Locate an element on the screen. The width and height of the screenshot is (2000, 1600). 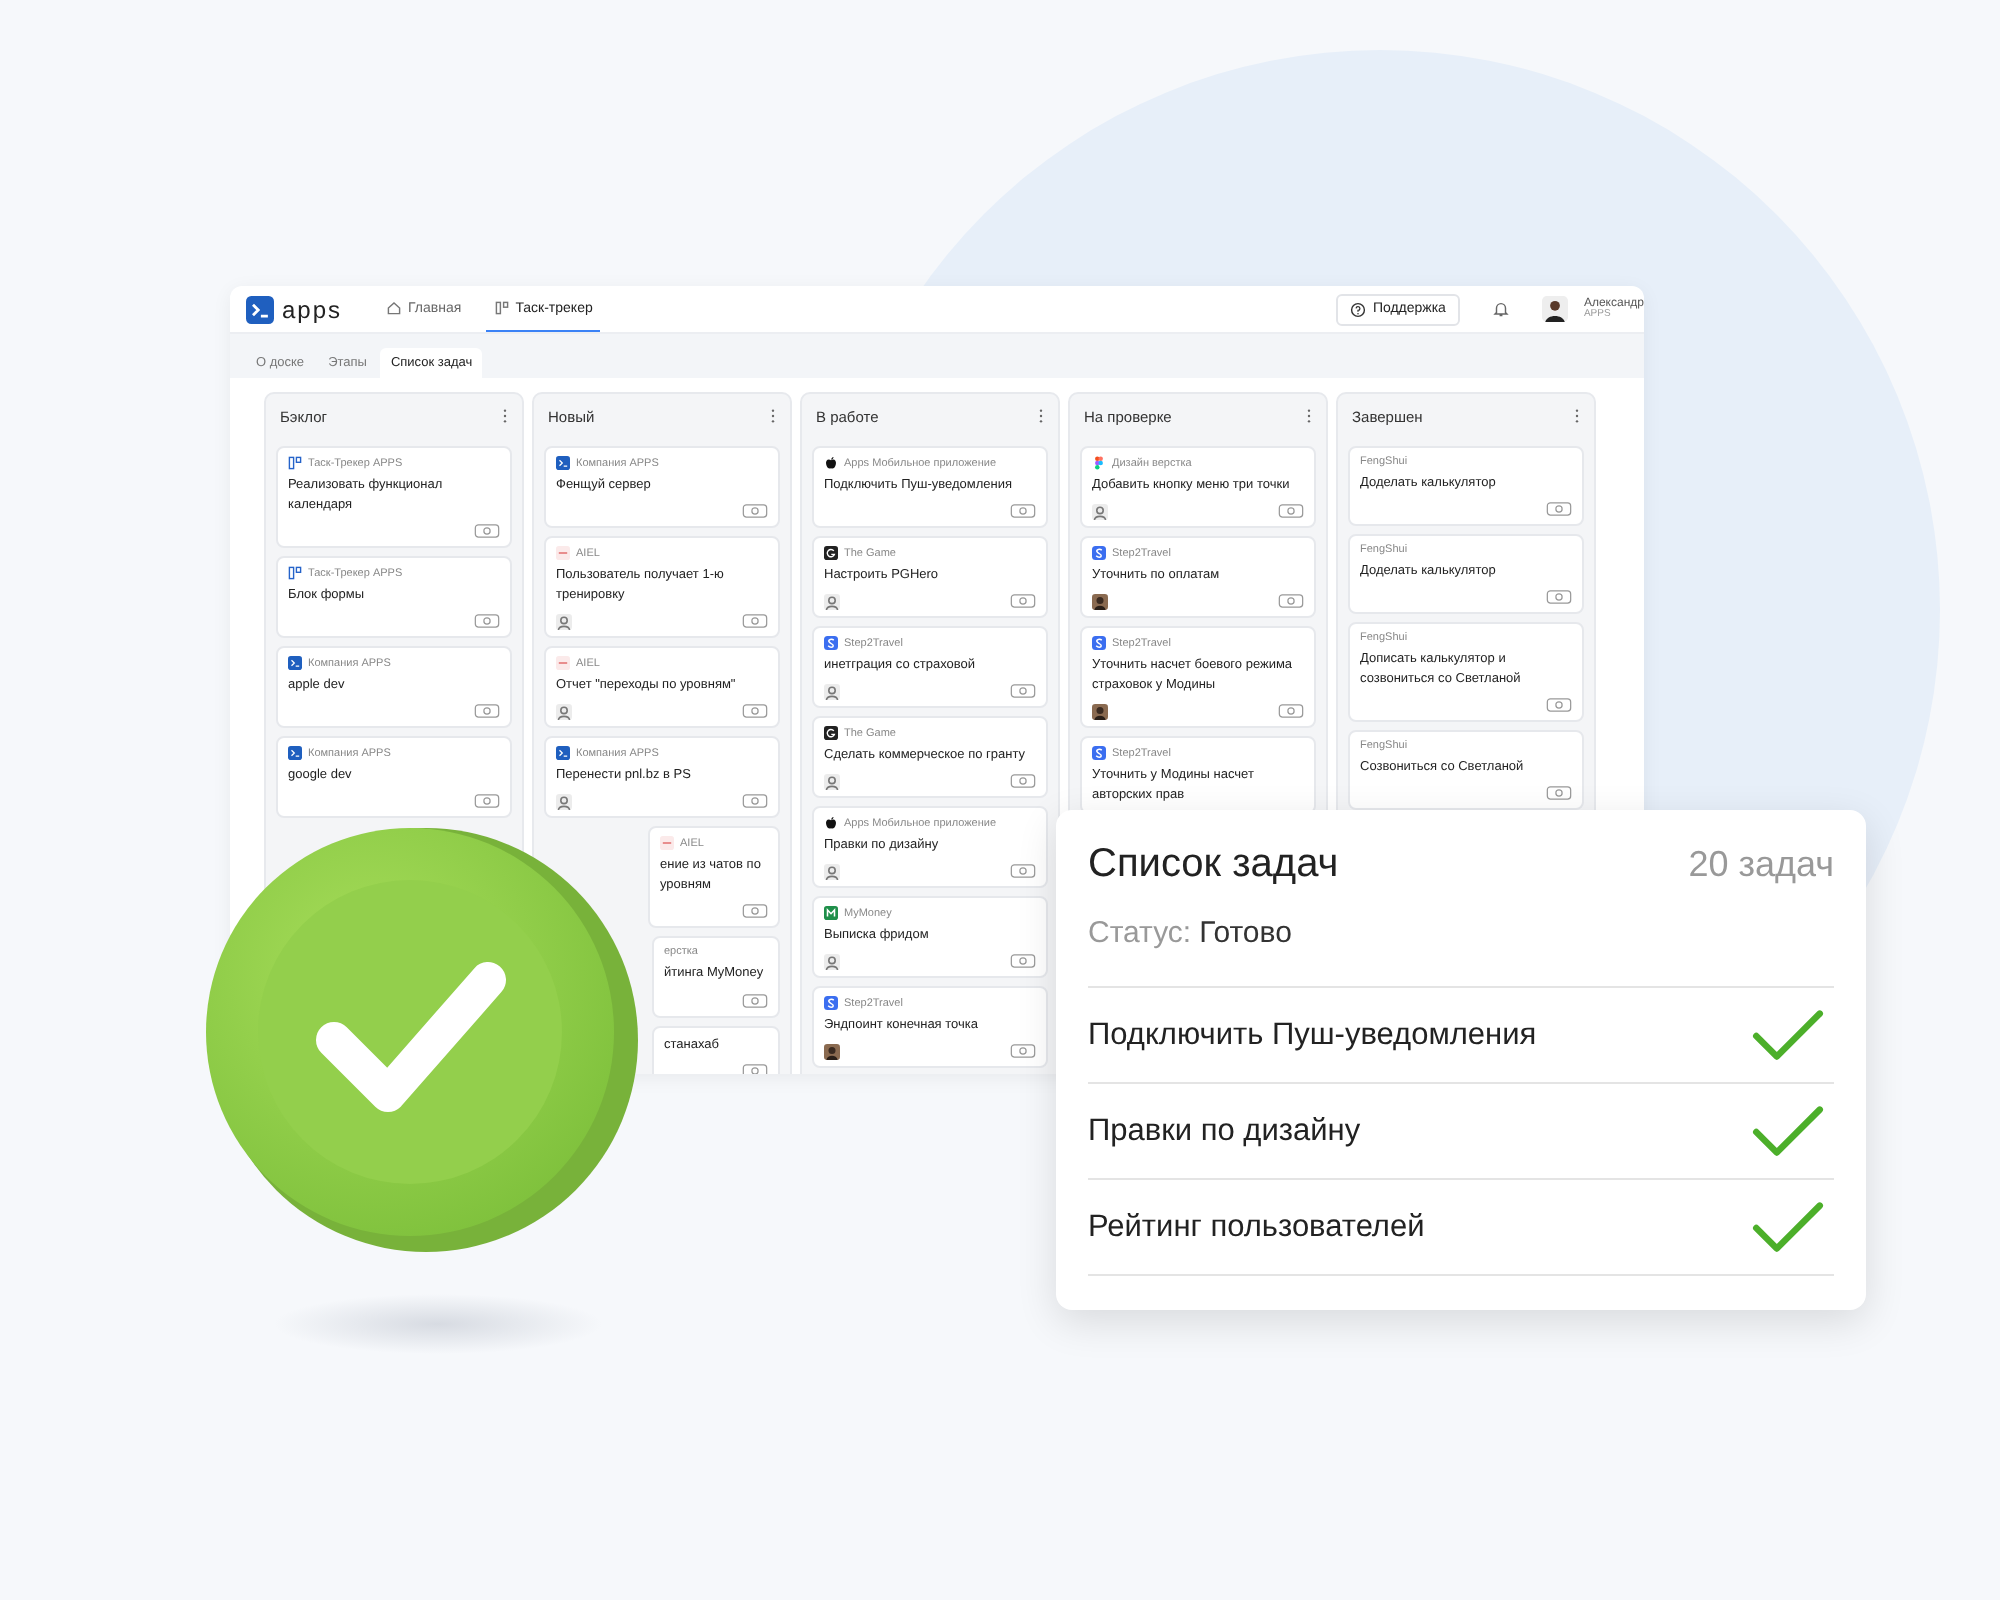
status-value: Готово is located at coordinates (1245, 933).